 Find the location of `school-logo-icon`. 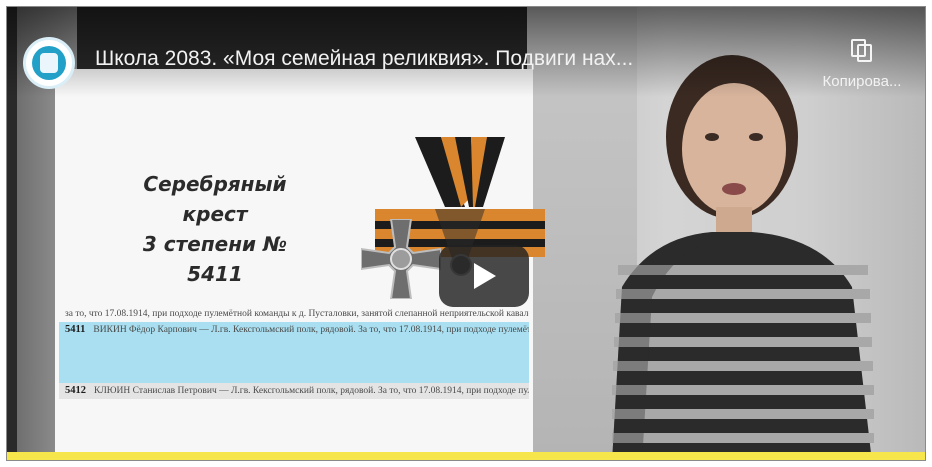

school-logo-icon is located at coordinates (49, 63).